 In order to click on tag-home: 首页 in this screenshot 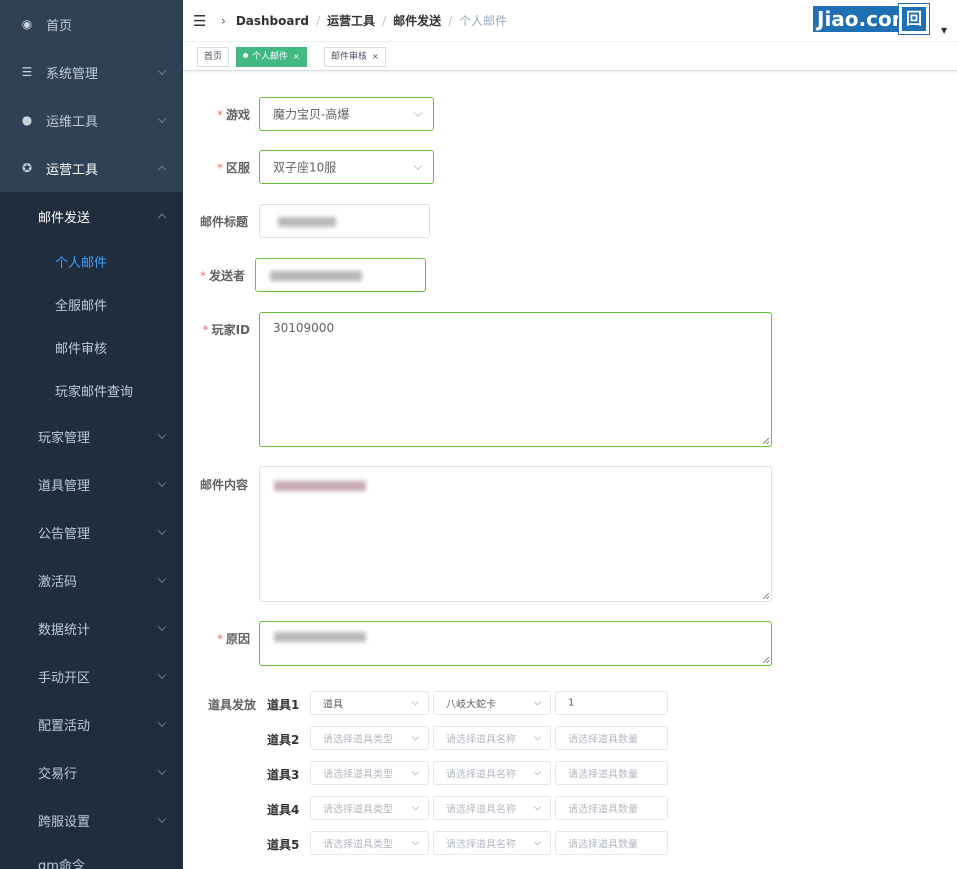, I will do `click(213, 57)`.